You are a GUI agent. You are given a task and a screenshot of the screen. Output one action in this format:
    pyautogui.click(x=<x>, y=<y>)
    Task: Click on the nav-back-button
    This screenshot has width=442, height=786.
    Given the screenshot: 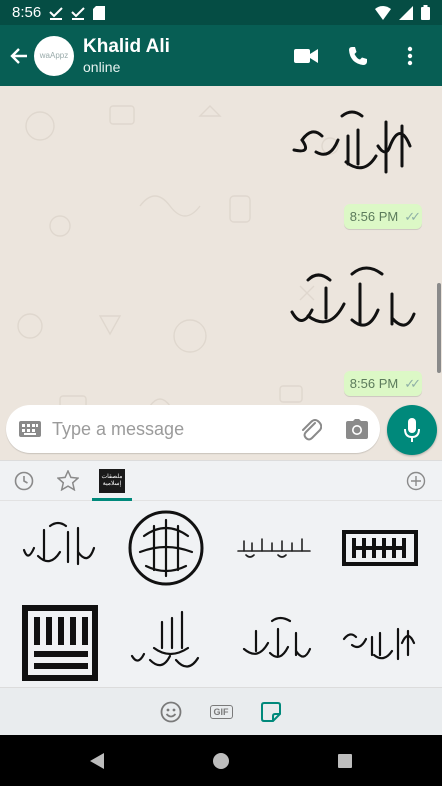 What is the action you would take?
    pyautogui.click(x=97, y=761)
    